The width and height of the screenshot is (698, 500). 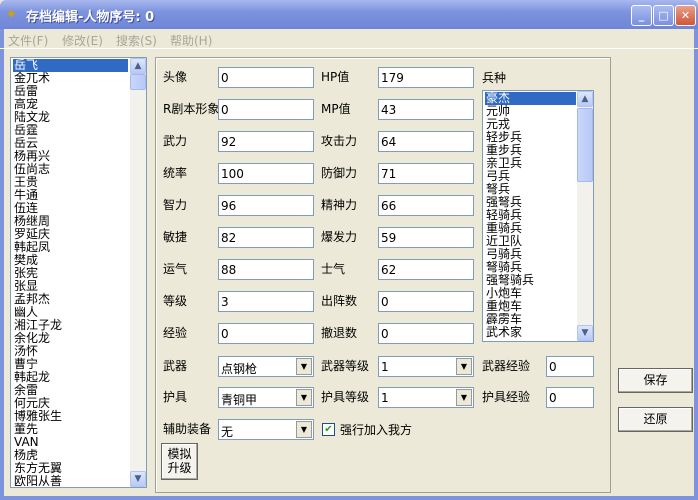 What do you see at coordinates (175, 237) in the screenshot?
I see `field-label: 敏捷` at bounding box center [175, 237].